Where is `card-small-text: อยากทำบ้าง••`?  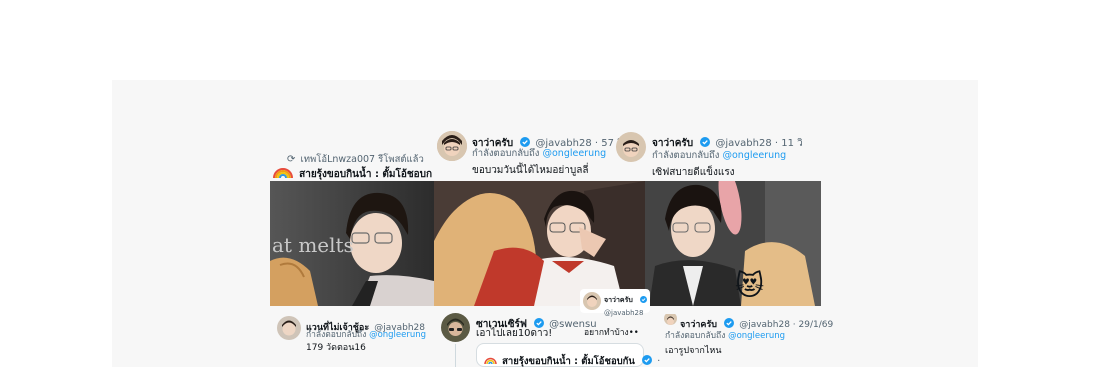 card-small-text: อยากทำบ้าง•• is located at coordinates (611, 333).